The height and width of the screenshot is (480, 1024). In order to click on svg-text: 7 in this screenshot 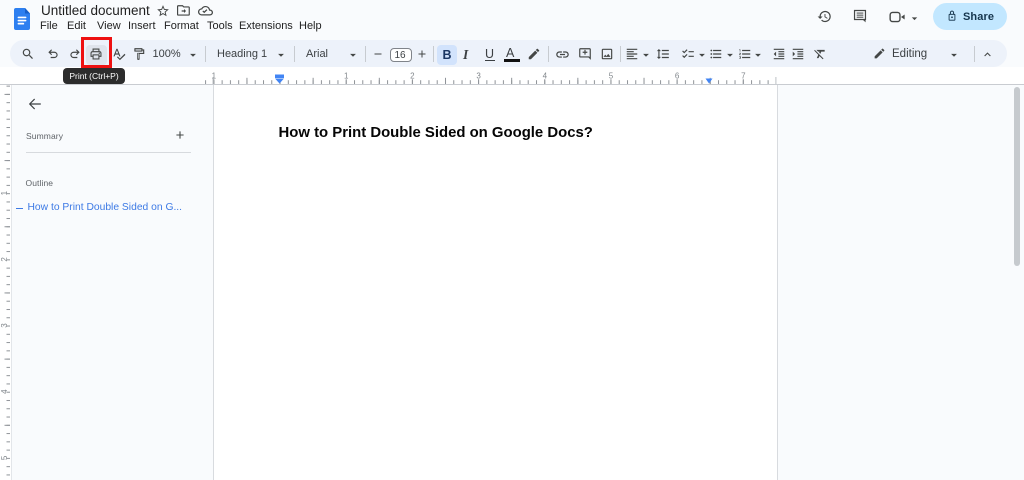, I will do `click(743, 76)`.